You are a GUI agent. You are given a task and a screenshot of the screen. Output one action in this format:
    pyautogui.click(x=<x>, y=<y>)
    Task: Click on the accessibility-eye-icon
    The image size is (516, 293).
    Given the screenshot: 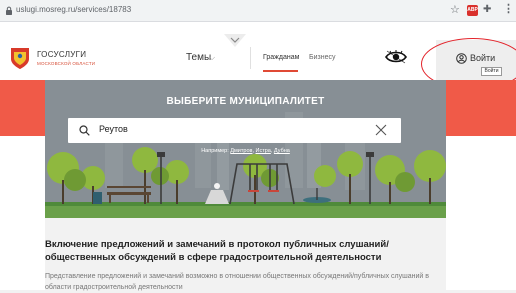 What is the action you would take?
    pyautogui.click(x=396, y=57)
    